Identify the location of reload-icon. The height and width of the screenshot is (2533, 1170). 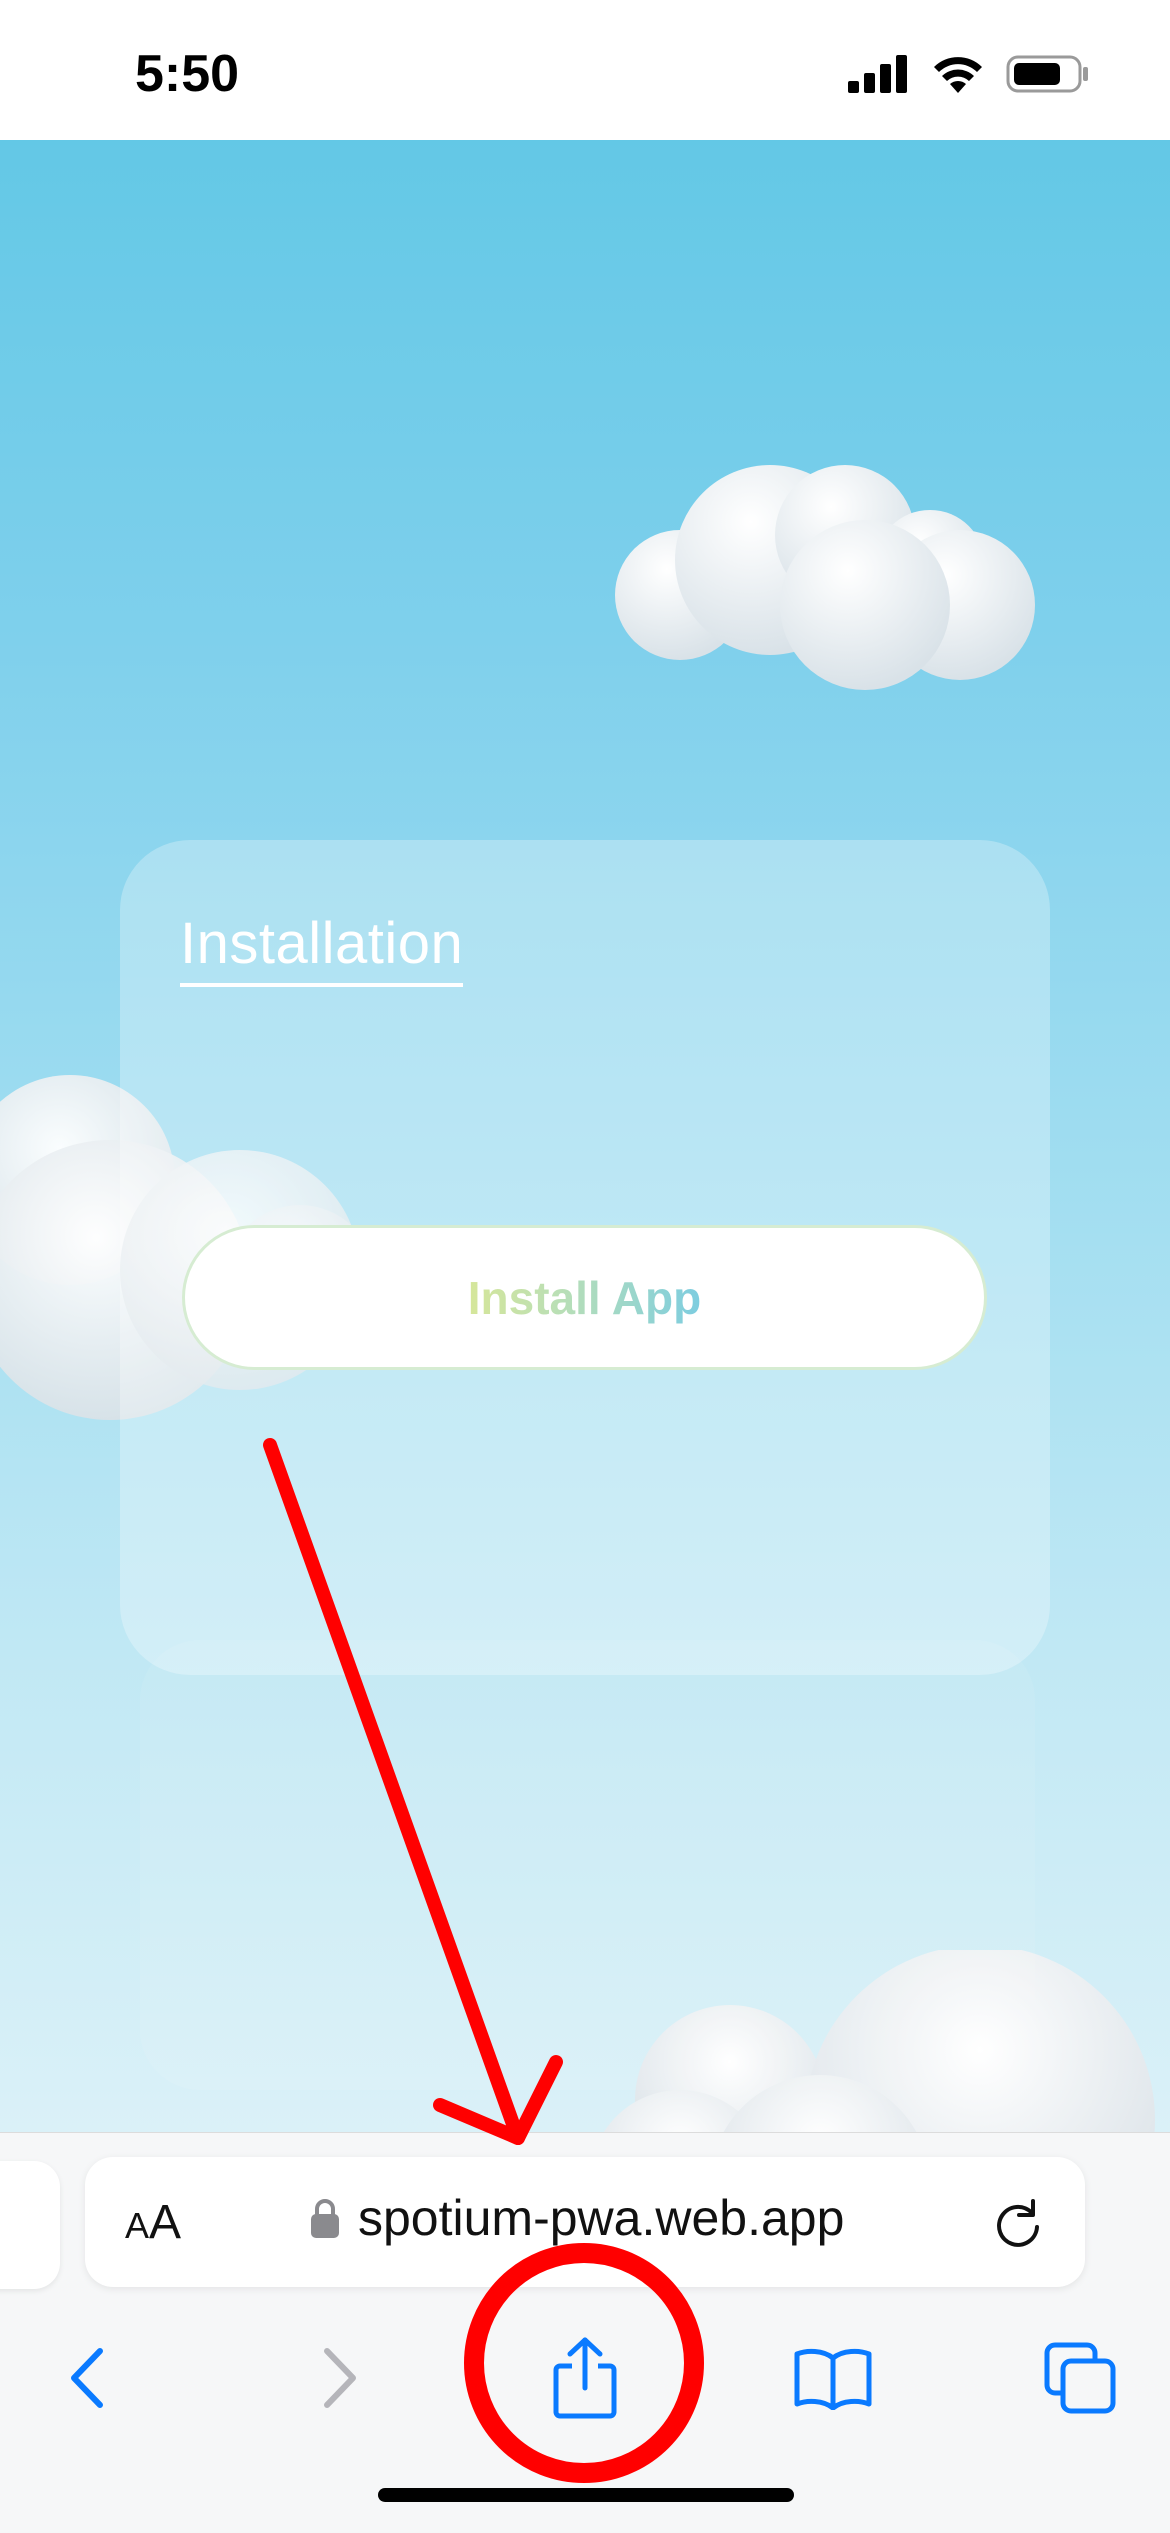
(1018, 2224).